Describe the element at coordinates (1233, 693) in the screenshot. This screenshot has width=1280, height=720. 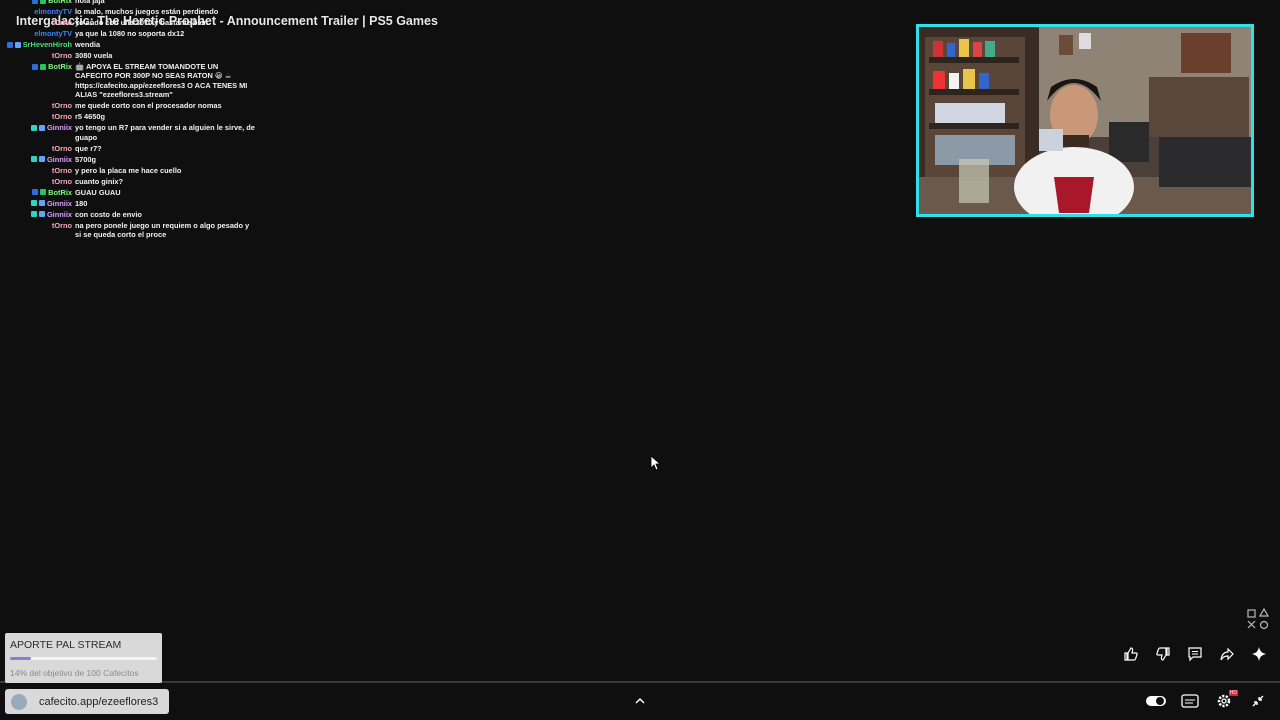
I see `quality-badge: HD` at that location.